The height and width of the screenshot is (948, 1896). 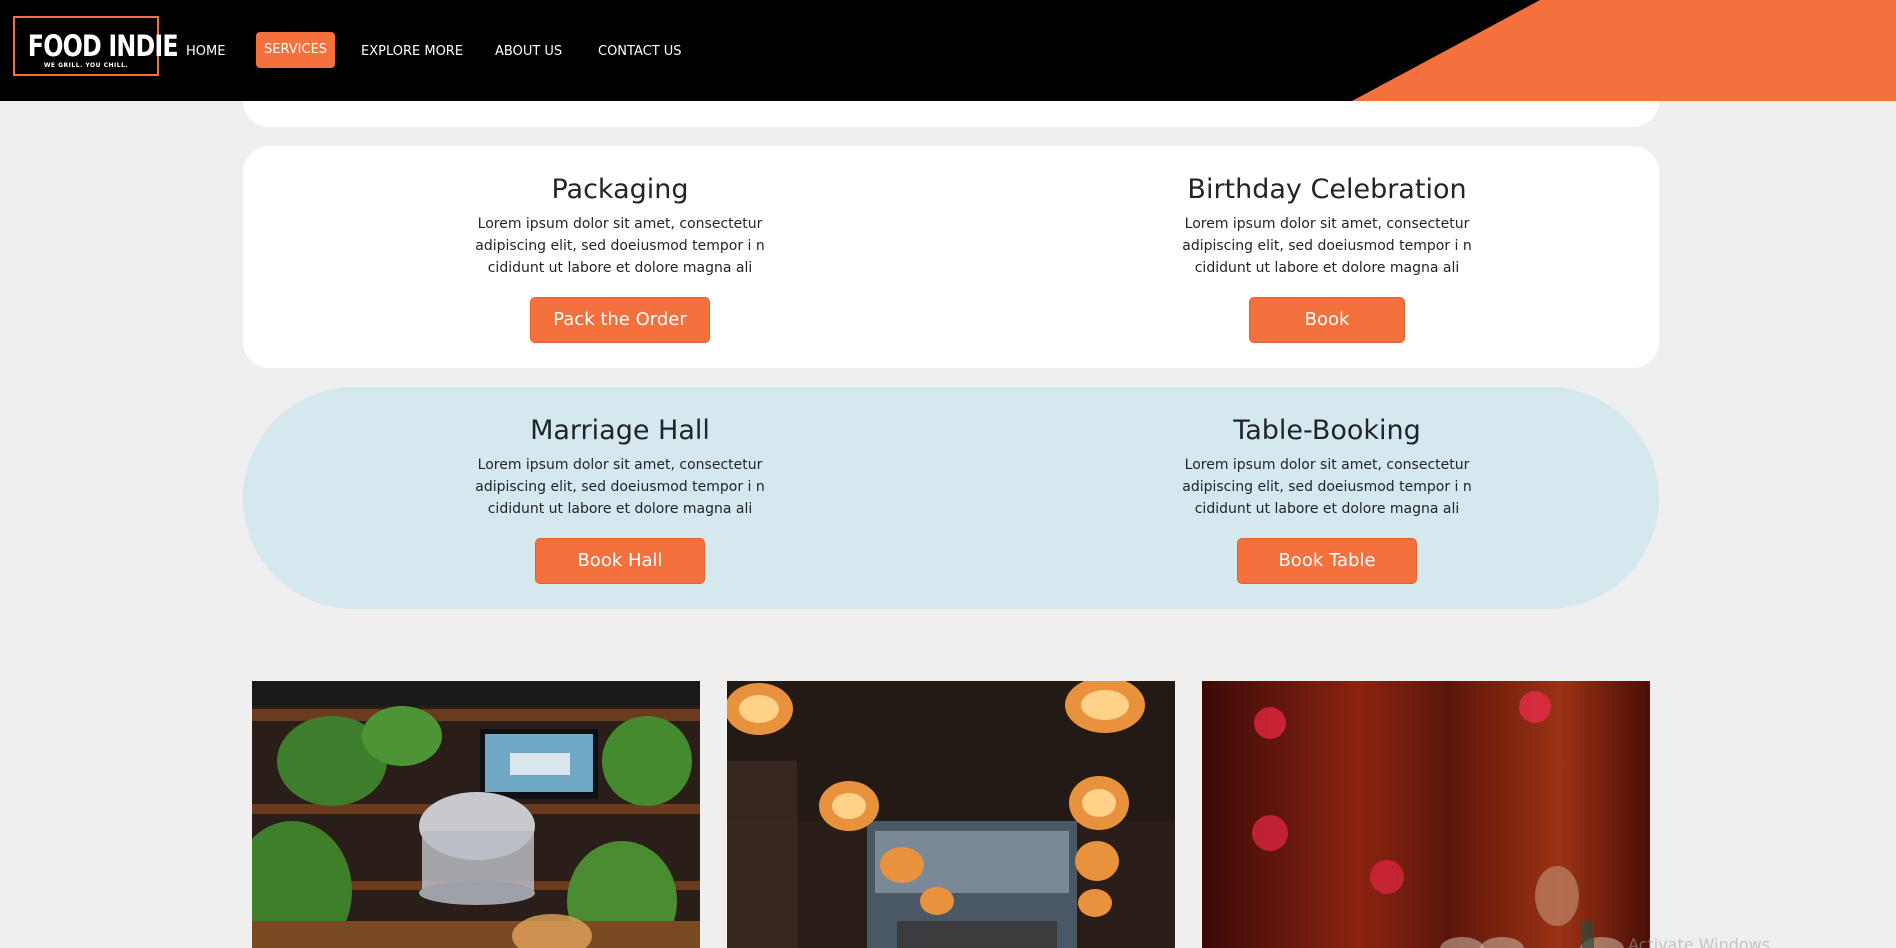 I want to click on book-hall-button: Book Hall, so click(x=620, y=561).